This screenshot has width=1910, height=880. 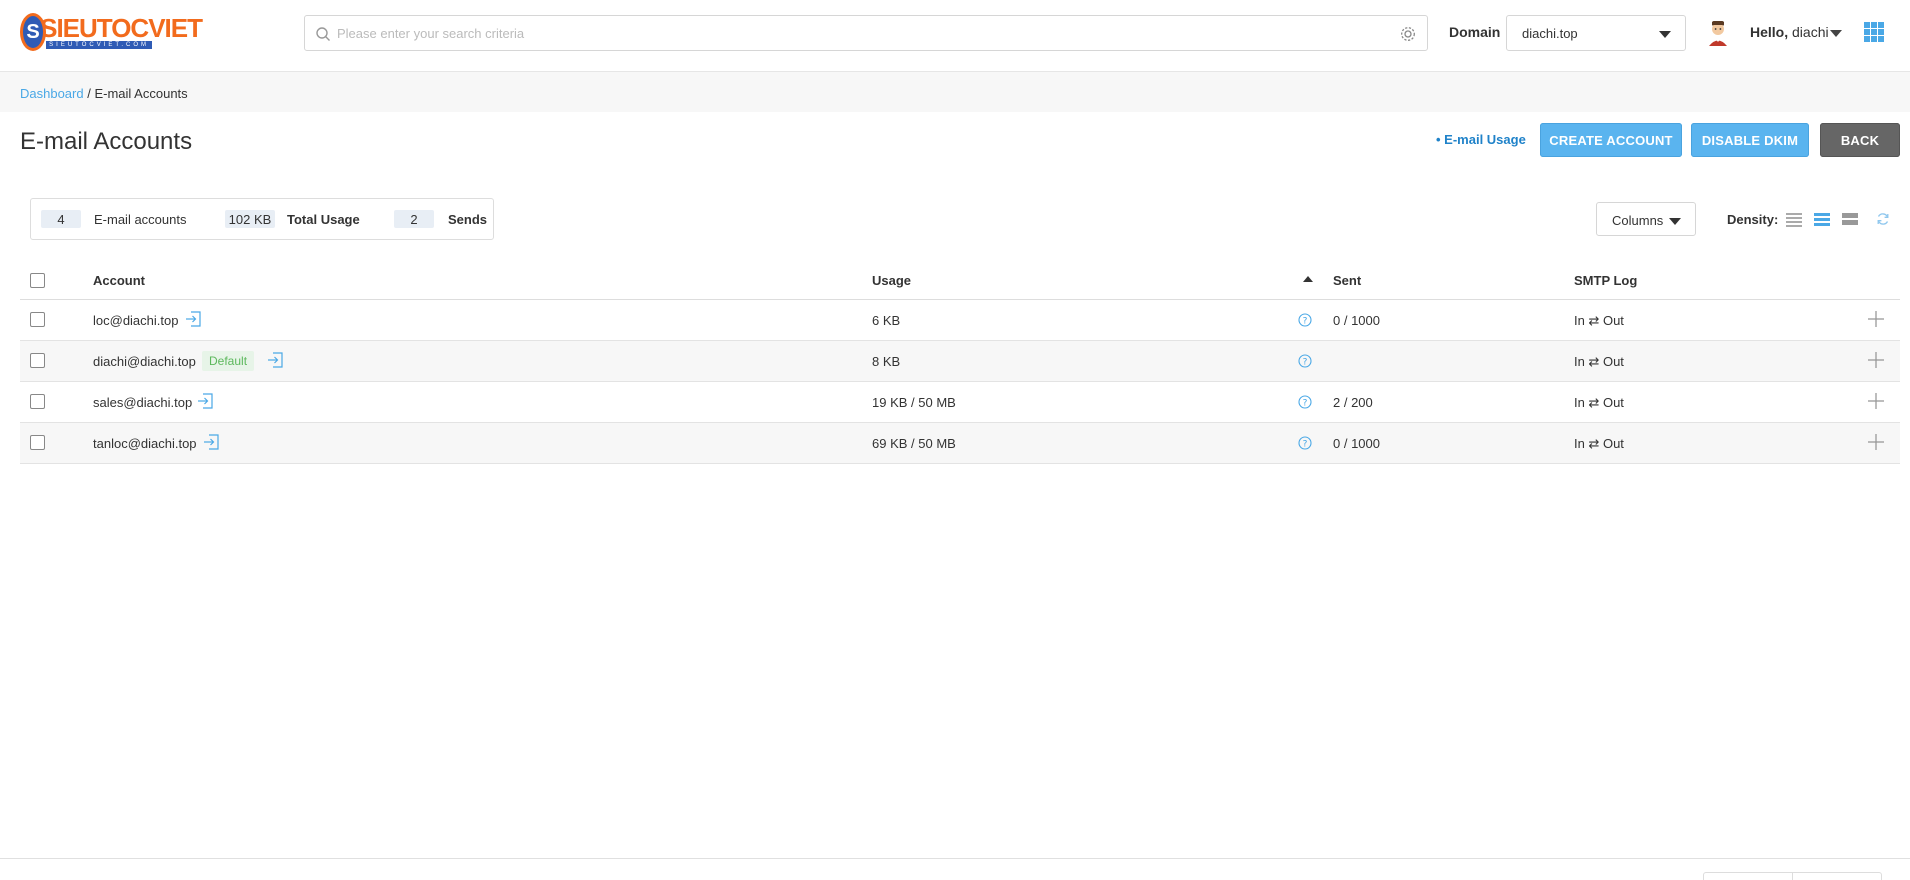 What do you see at coordinates (140, 219) in the screenshot?
I see `accounts-label: E-mail accounts` at bounding box center [140, 219].